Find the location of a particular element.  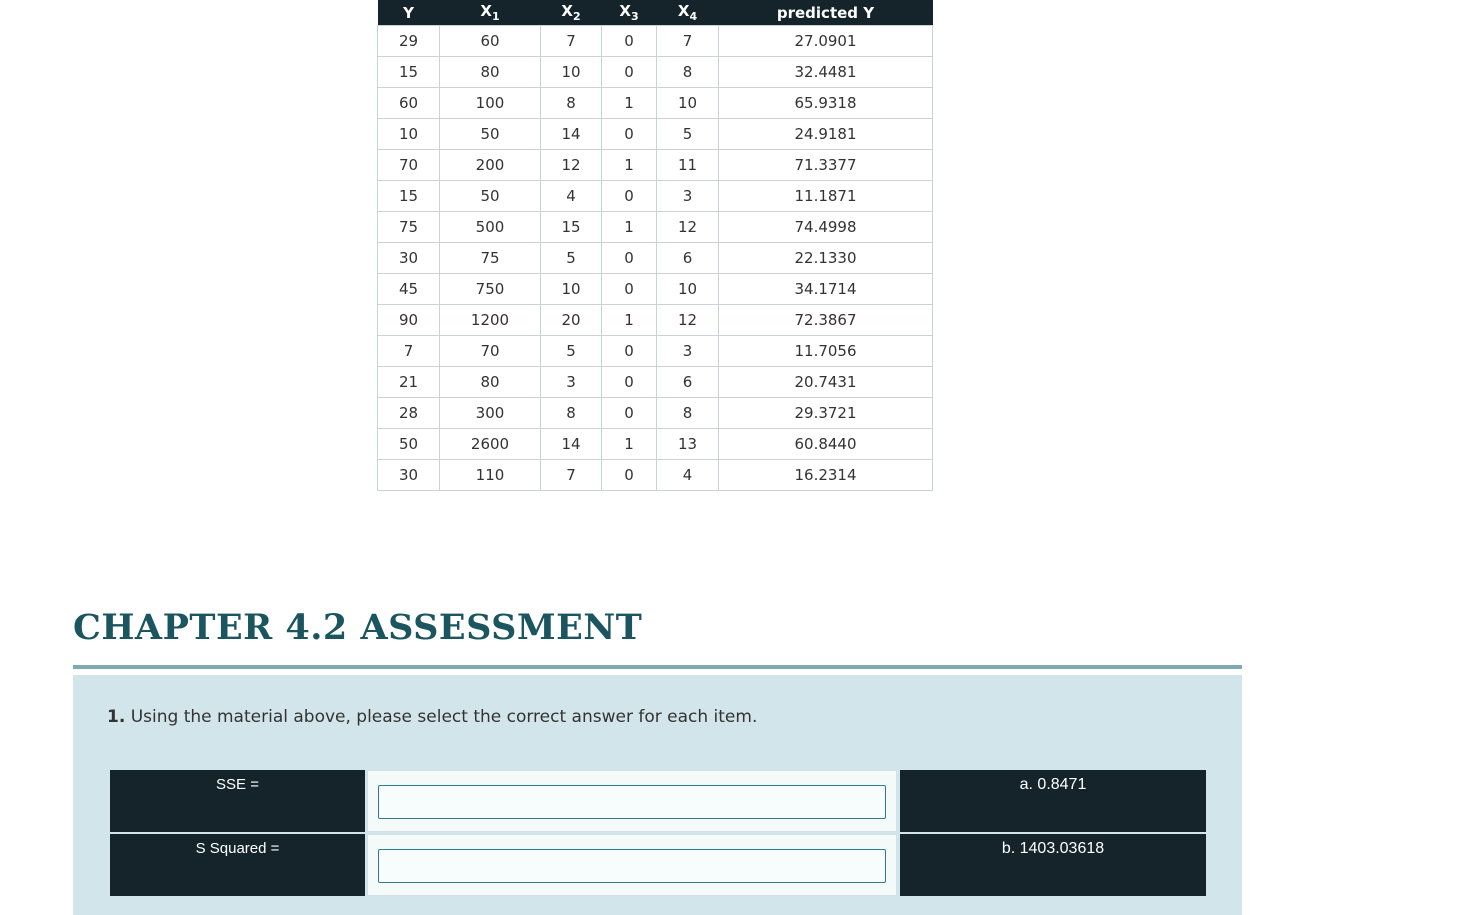

cell-x2: 4 is located at coordinates (571, 196).